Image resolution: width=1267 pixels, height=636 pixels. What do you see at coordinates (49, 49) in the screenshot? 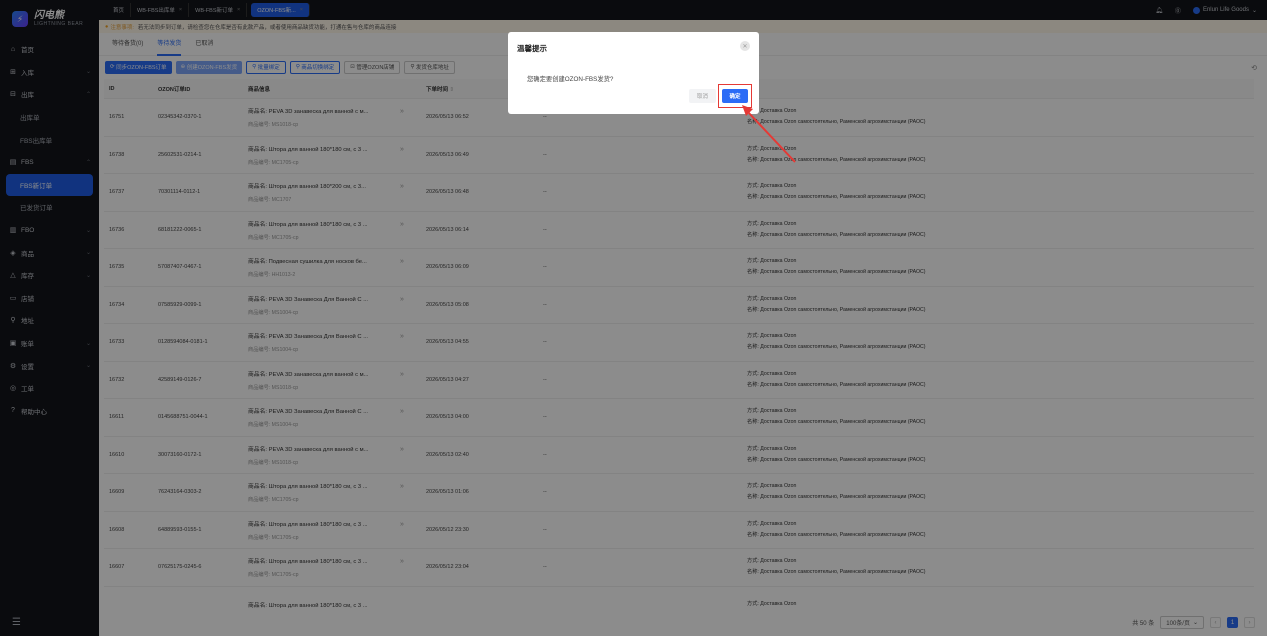
I see `sidebar-item-0: ⌂ 首页` at bounding box center [49, 49].